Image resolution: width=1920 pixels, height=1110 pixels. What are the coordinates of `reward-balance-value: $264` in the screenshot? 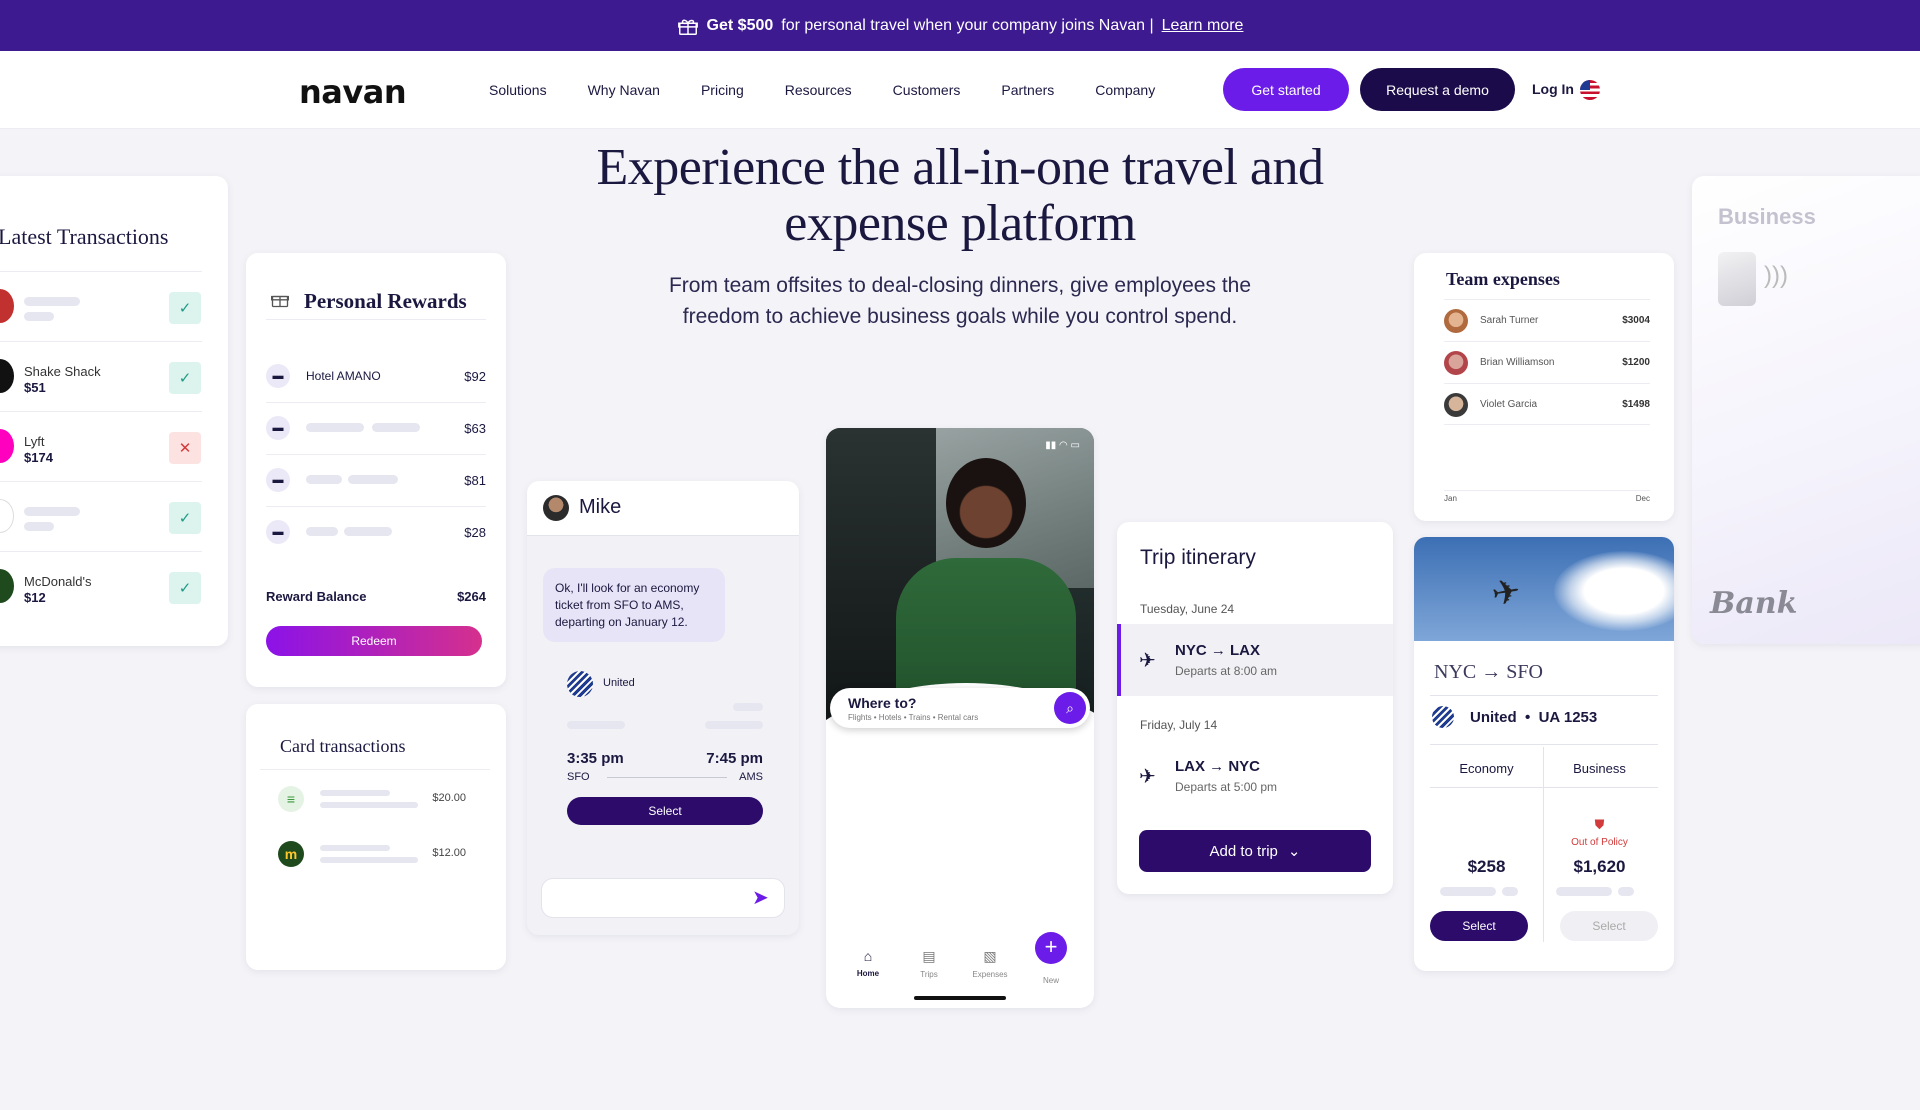 It's located at (471, 596).